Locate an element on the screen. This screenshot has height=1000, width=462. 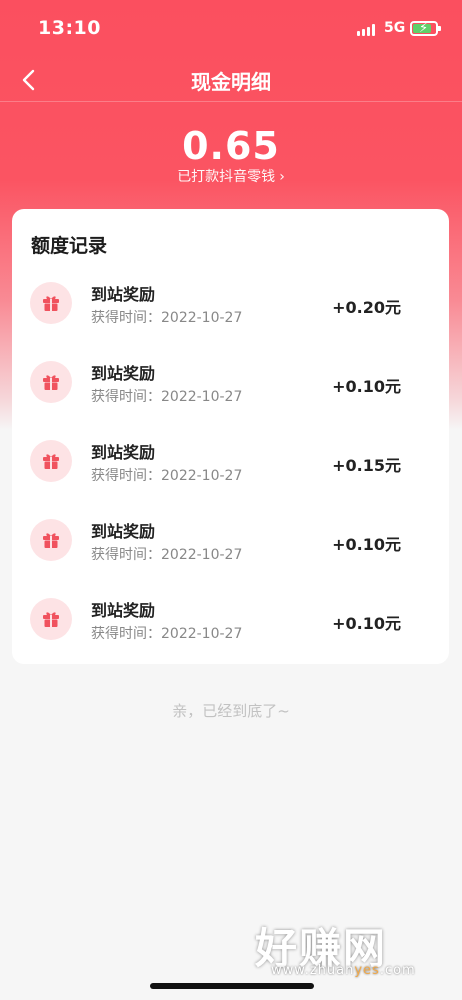
status-bar: 13:10 5G ⚡ is located at coordinates (231, 29).